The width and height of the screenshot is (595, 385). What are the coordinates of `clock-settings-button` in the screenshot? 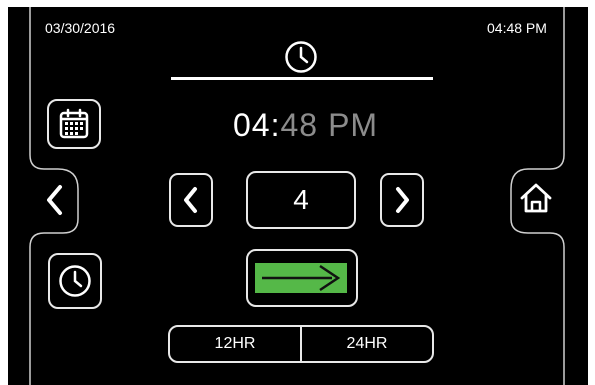 It's located at (75, 281).